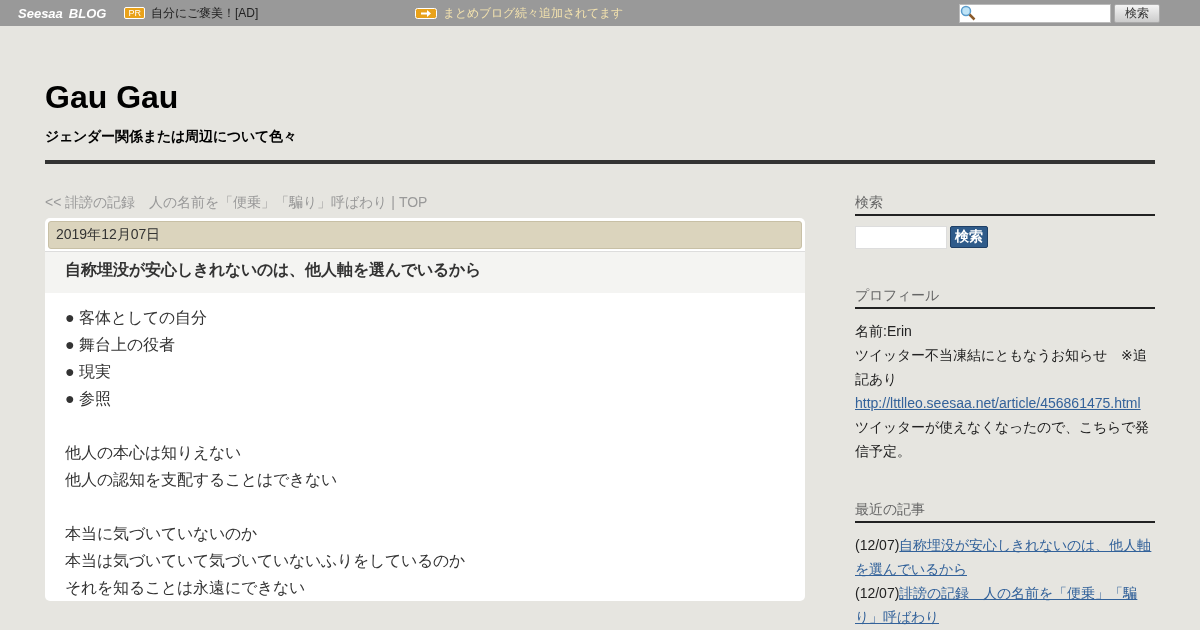 This screenshot has height=630, width=1200. I want to click on body-text-line: ● 舞台上の役者, so click(121, 345).